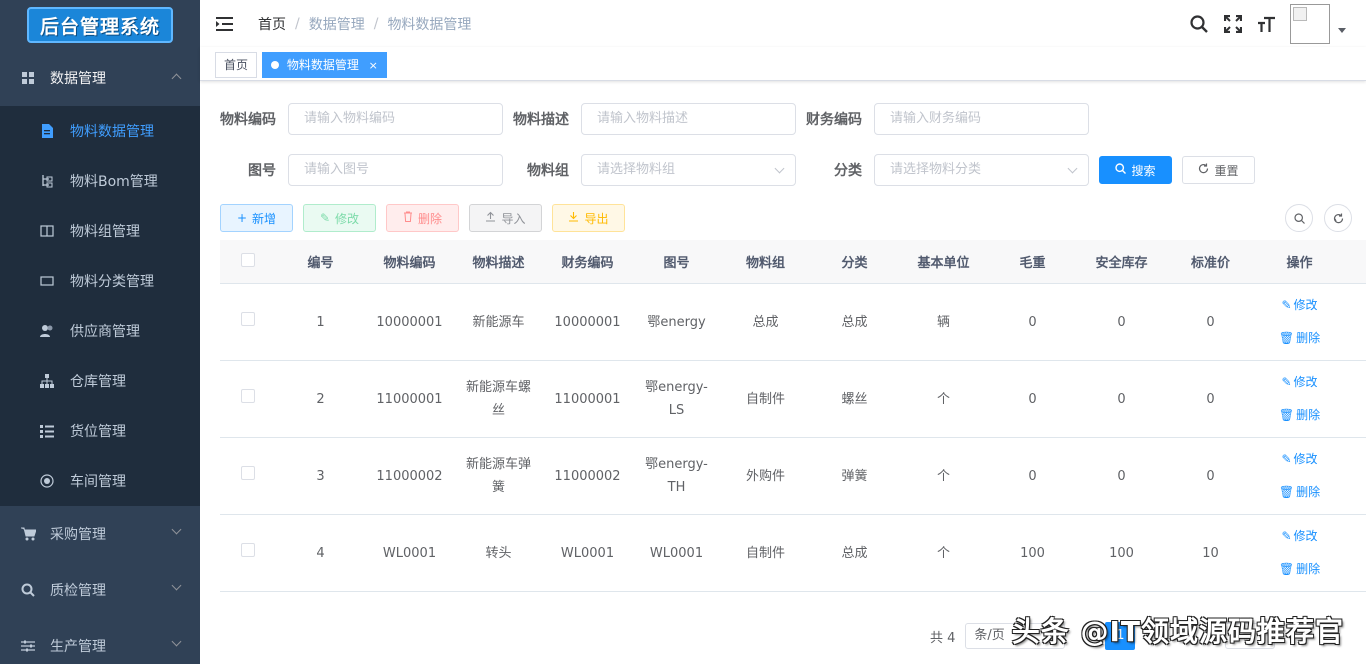 This screenshot has width=1366, height=664. I want to click on table-cell: 新能源车弹簧, so click(498, 476).